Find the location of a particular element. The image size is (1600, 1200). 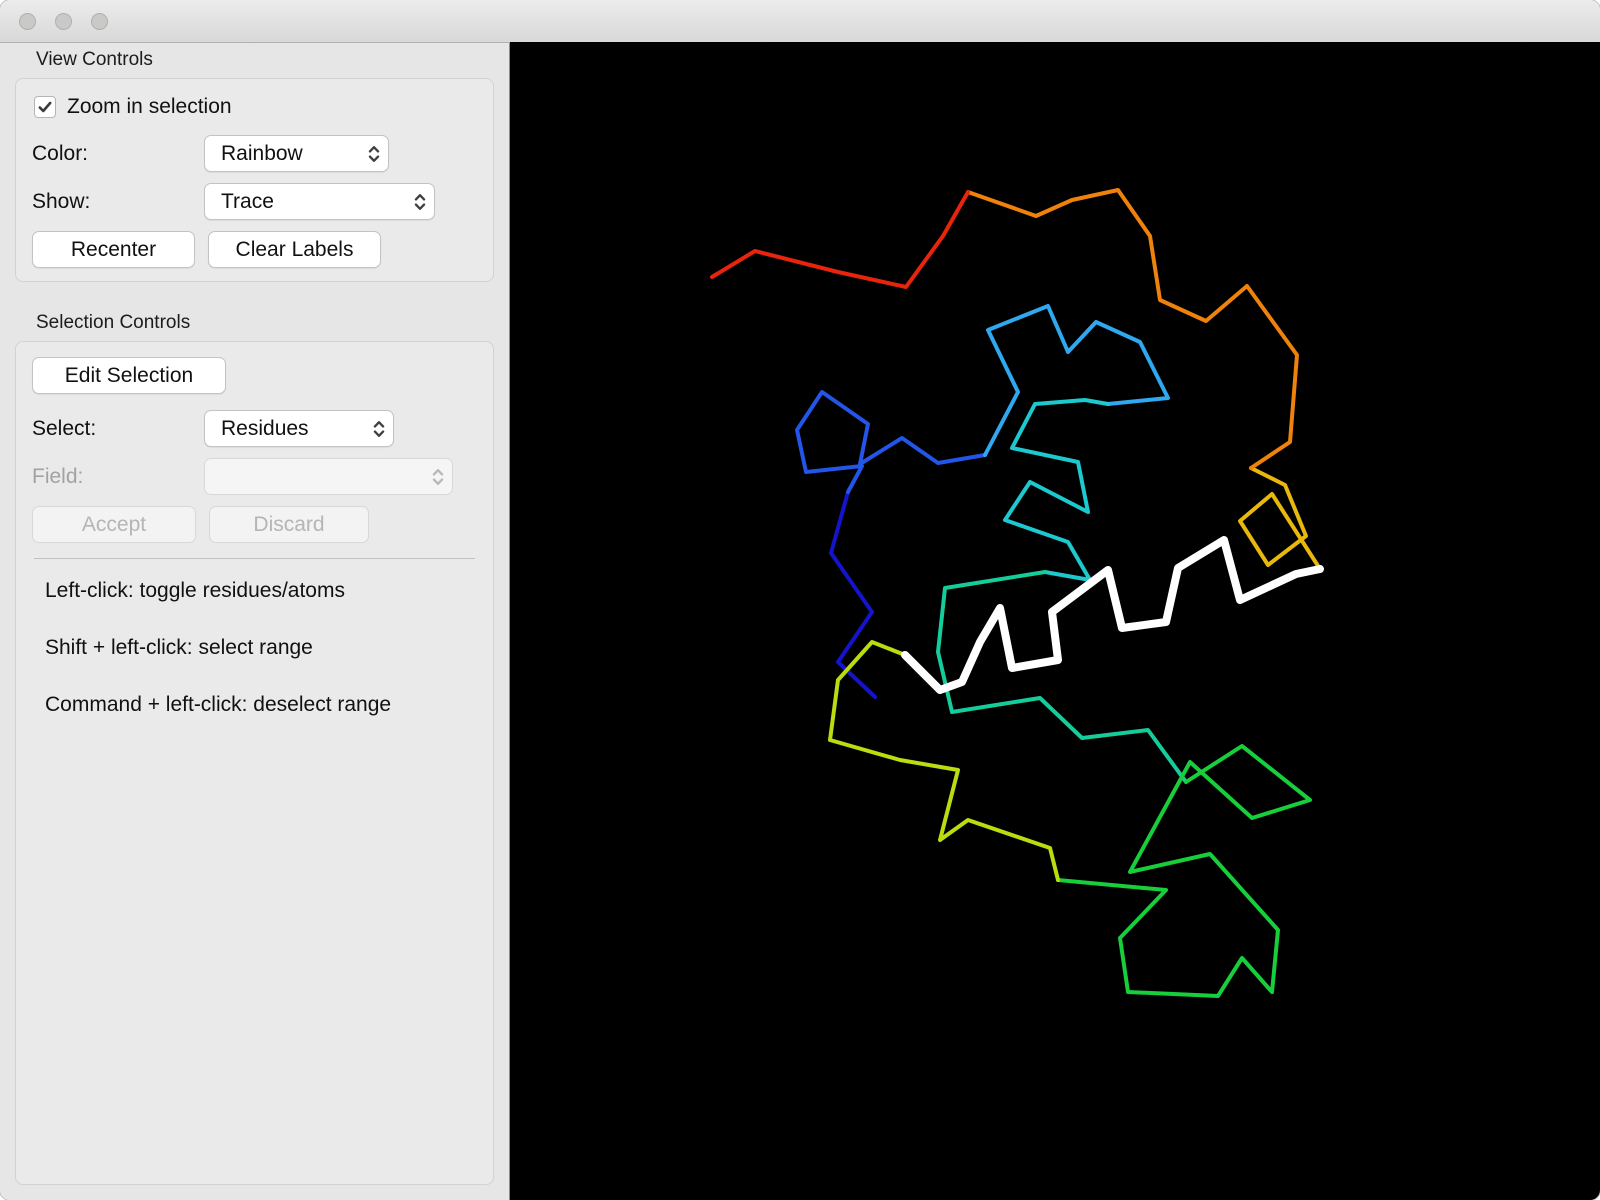

show-row: Show: Trace is located at coordinates (254, 201).